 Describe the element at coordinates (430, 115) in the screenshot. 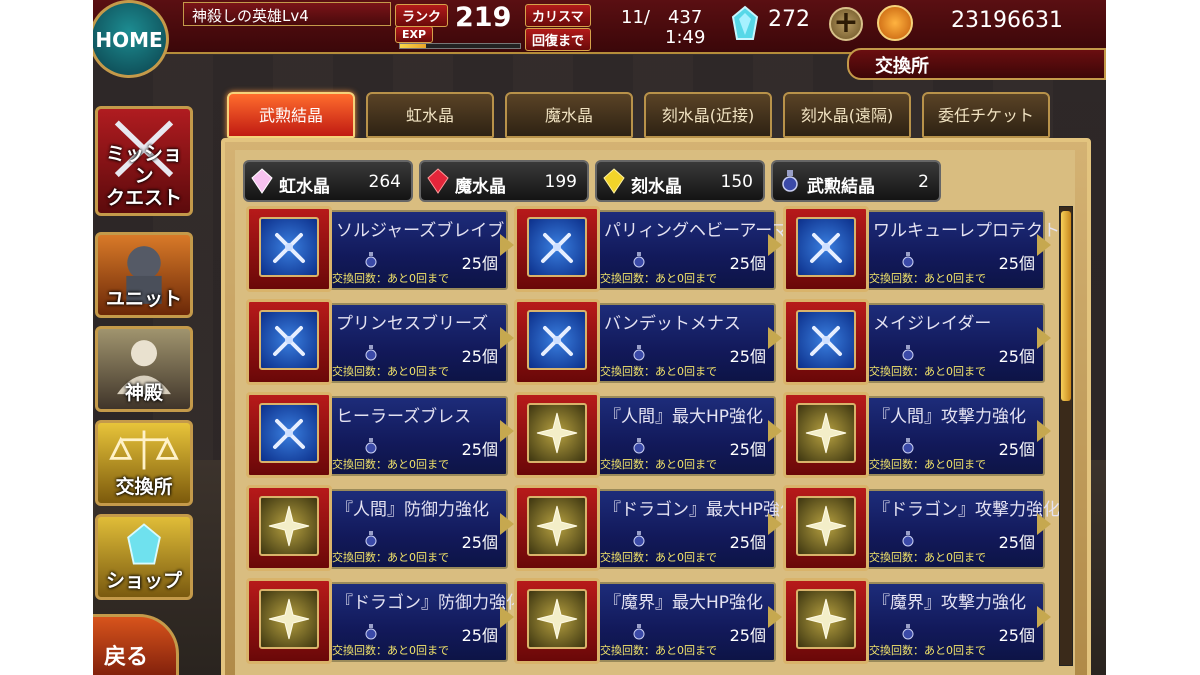

I see `tab-rainbow-crystal: 虹水晶` at that location.